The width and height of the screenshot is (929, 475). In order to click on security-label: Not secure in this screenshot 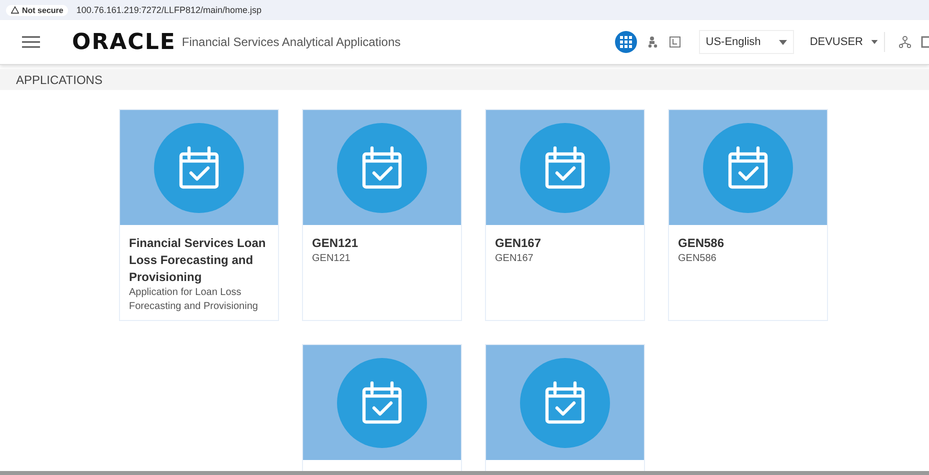, I will do `click(43, 10)`.